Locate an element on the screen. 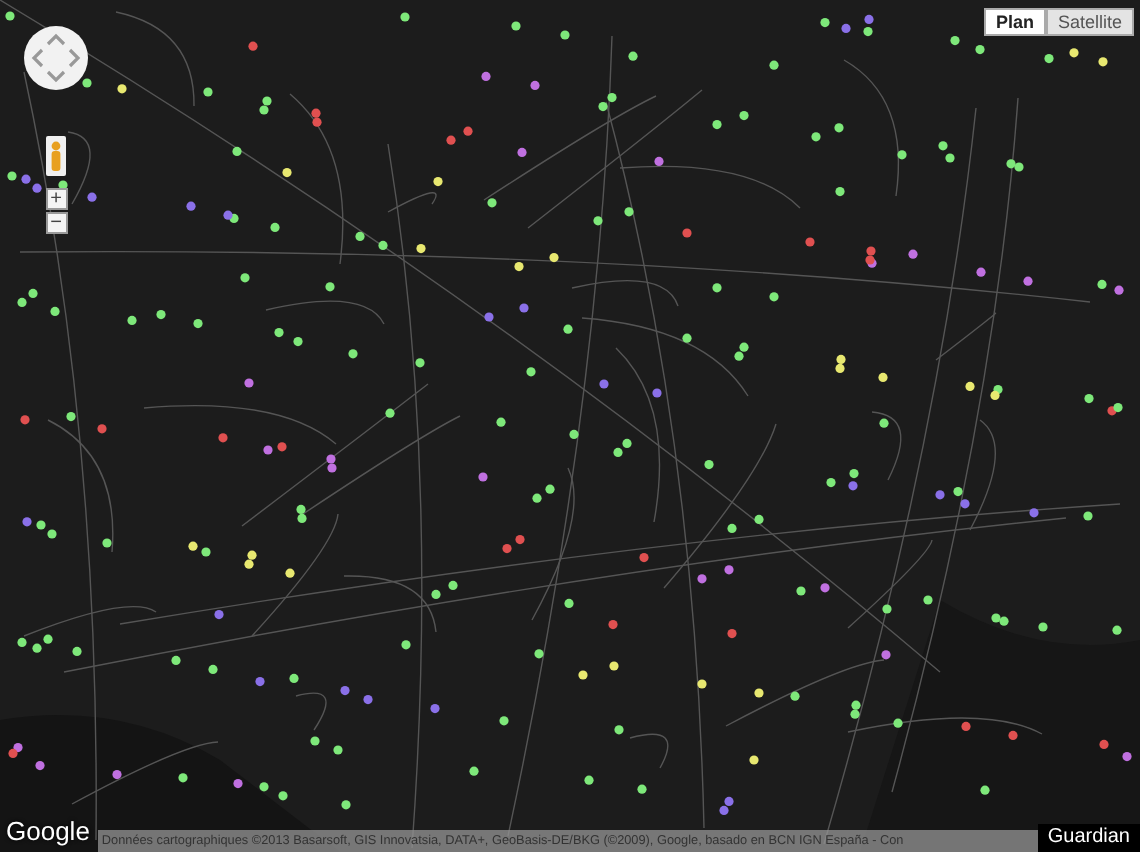  zoom-in-button: + is located at coordinates (56, 199).